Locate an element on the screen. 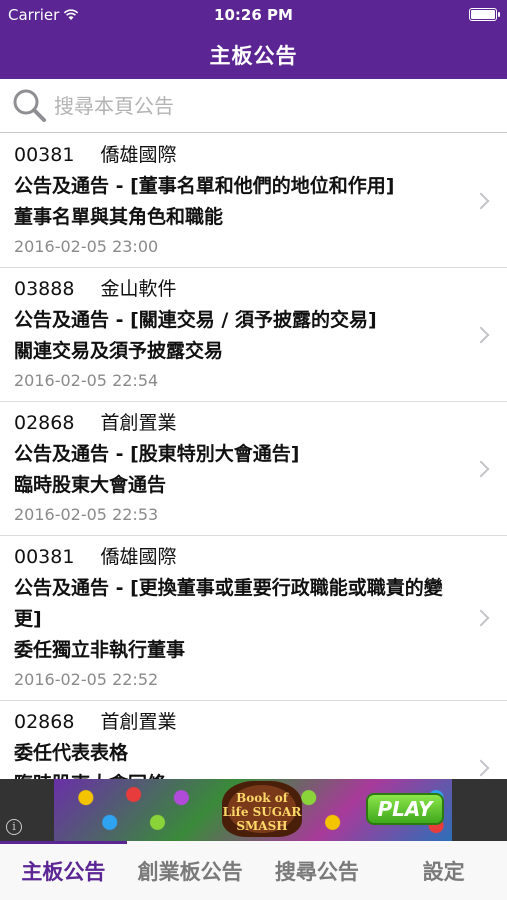 Image resolution: width=507 pixels, height=900 pixels. announcement-datetime: 2016-02-05 23:00 is located at coordinates (86, 246).